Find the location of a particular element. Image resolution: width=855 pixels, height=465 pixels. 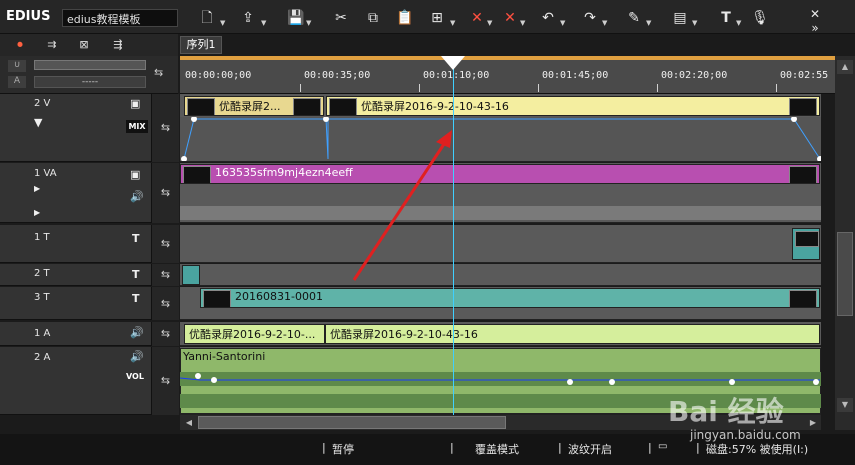

clip-va1: 163535sfm9mj4ezn4eeff is located at coordinates (500, 174).